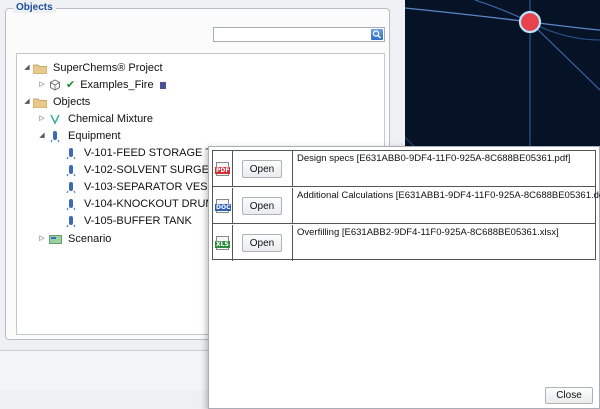 Image resolution: width=600 pixels, height=409 pixels. I want to click on file-type-badge: PDF, so click(223, 170).